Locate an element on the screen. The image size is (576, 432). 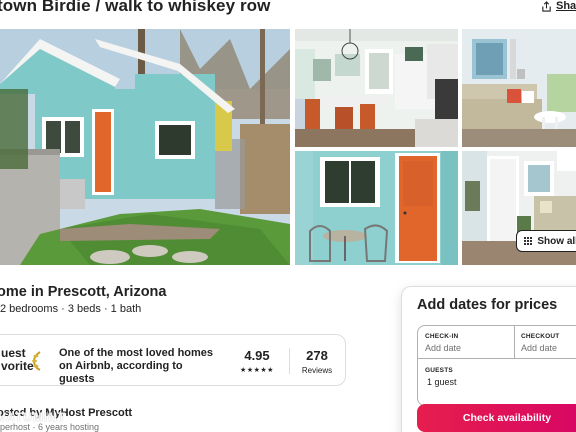
rating-value: 4.95 is located at coordinates (257, 355).